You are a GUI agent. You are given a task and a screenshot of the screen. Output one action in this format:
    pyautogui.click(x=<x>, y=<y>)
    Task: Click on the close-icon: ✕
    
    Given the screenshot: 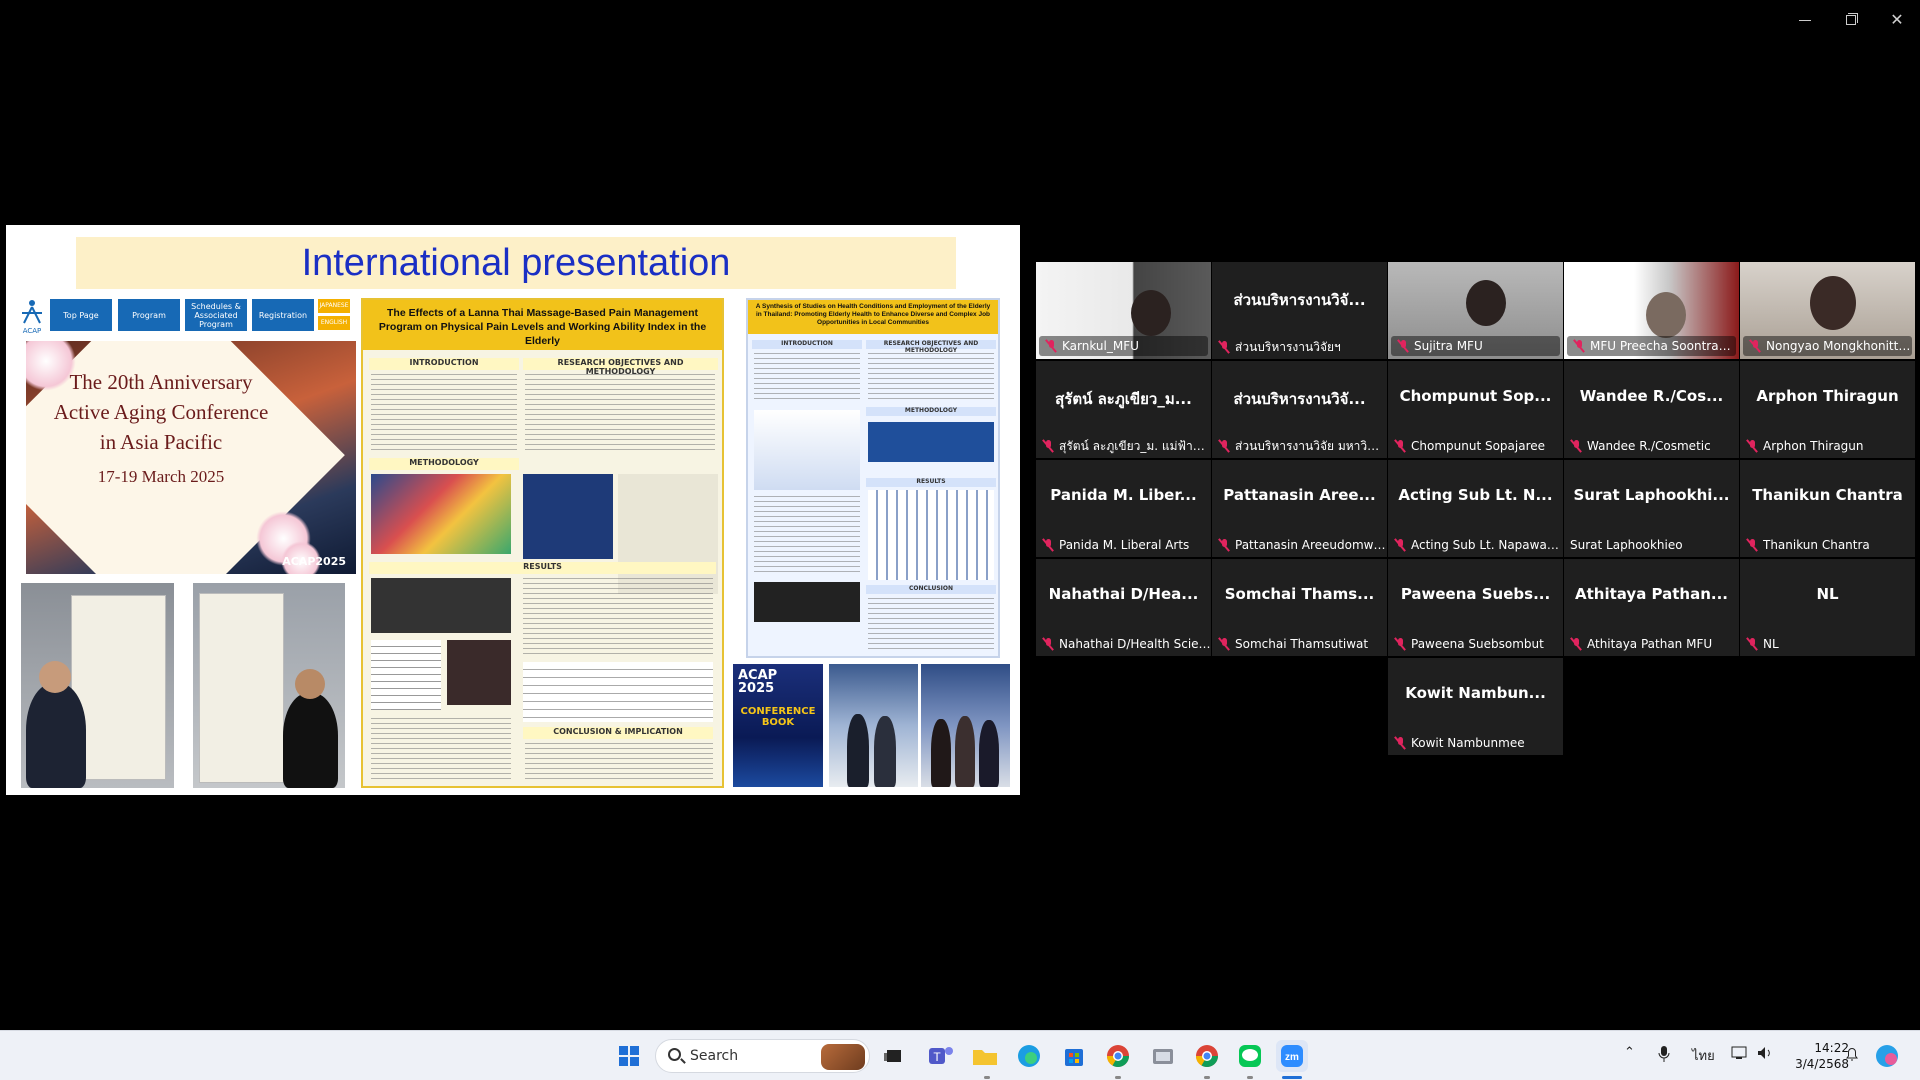 What is the action you would take?
    pyautogui.click(x=1897, y=19)
    